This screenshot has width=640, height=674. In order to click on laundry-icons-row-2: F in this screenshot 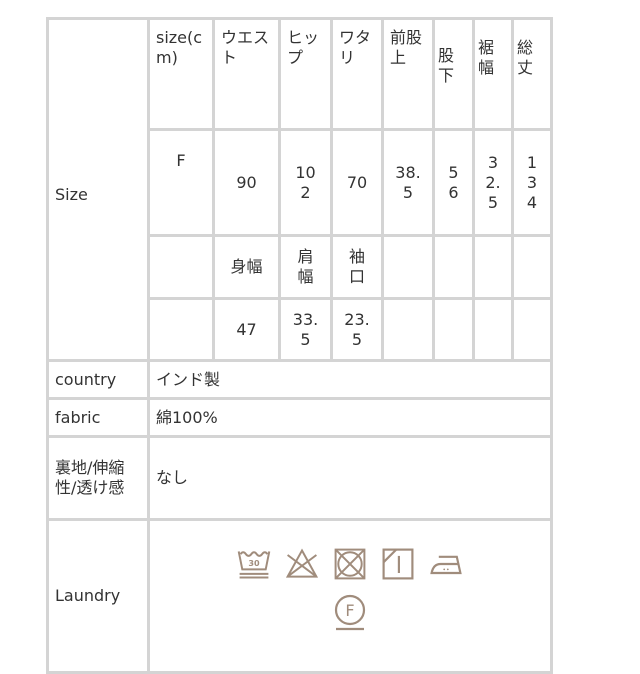, I will do `click(350, 612)`.